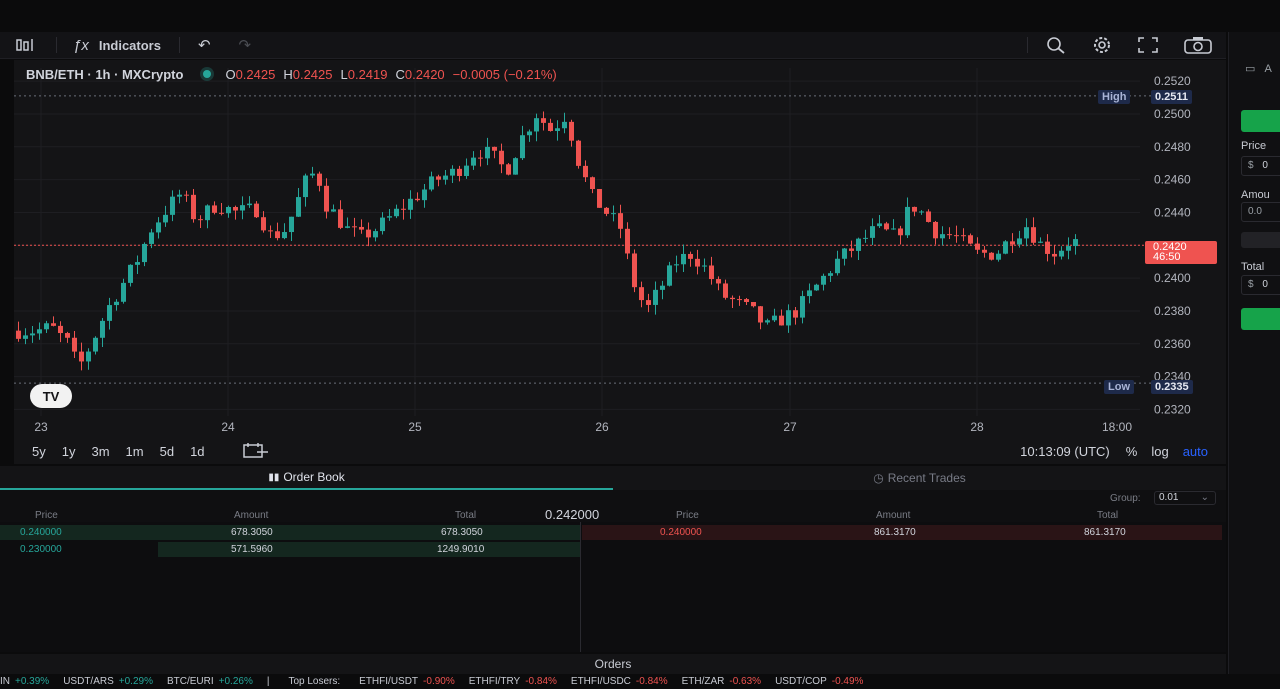 This screenshot has width=1280, height=689. What do you see at coordinates (271, 681) in the screenshot?
I see `ticker-item: |` at bounding box center [271, 681].